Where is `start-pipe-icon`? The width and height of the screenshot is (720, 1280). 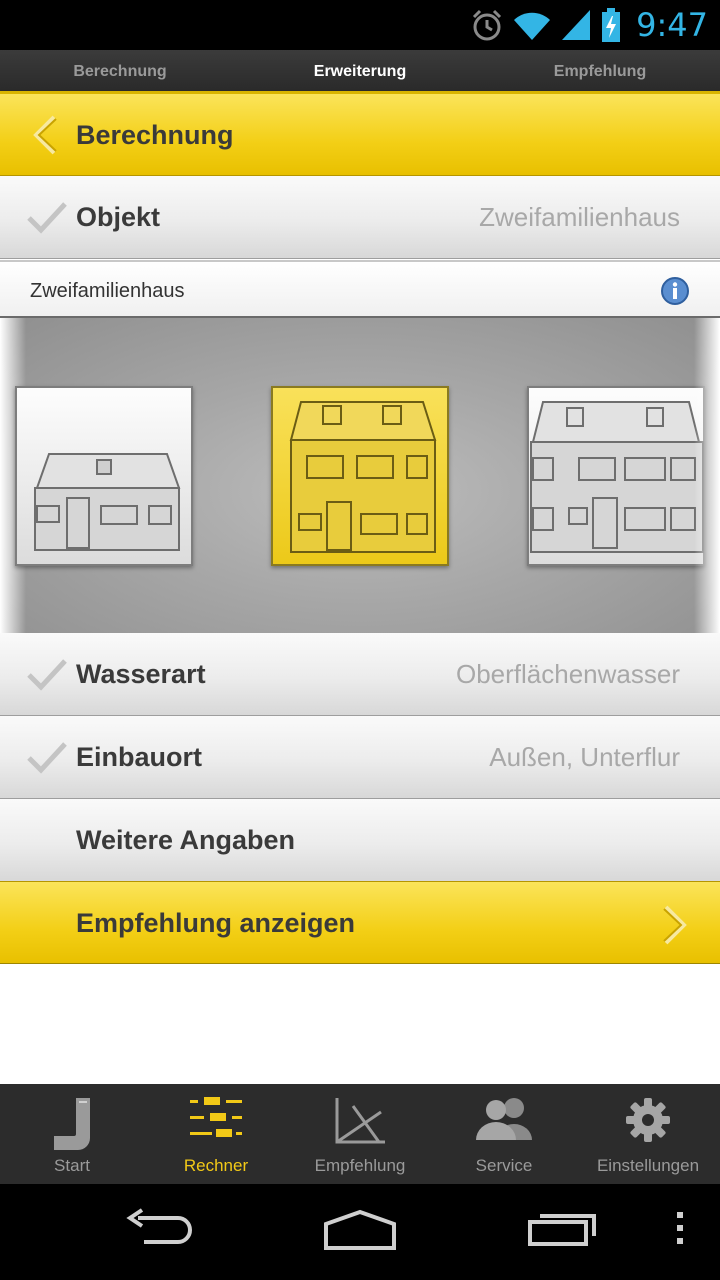
start-pipe-icon is located at coordinates (72, 1124).